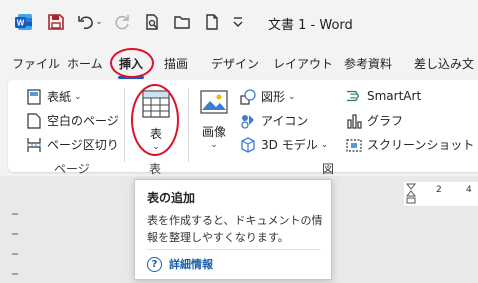 Image resolution: width=478 pixels, height=283 pixels. I want to click on page-break-label: ページ区切り, so click(83, 145).